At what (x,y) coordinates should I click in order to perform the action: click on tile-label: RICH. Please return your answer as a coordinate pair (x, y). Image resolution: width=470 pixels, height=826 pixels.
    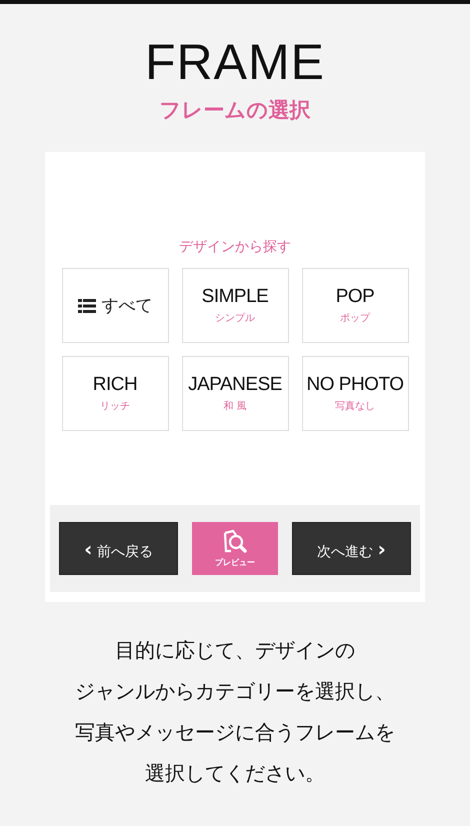
    Looking at the image, I should click on (115, 385).